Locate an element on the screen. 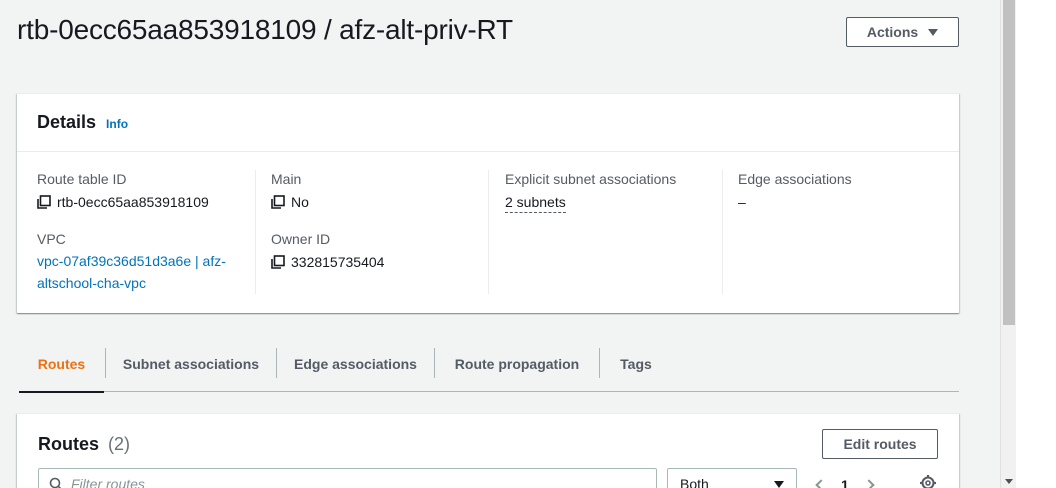  pagination: 1 is located at coordinates (845, 480).